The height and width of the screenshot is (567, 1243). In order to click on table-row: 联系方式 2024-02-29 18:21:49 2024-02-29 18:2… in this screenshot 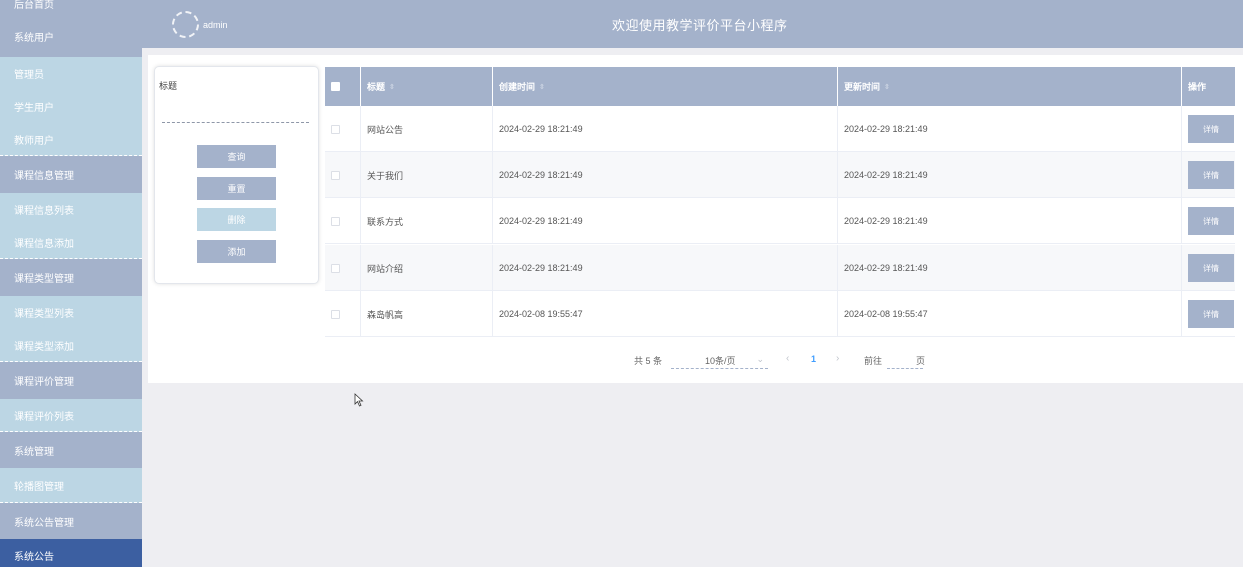, I will do `click(780, 221)`.